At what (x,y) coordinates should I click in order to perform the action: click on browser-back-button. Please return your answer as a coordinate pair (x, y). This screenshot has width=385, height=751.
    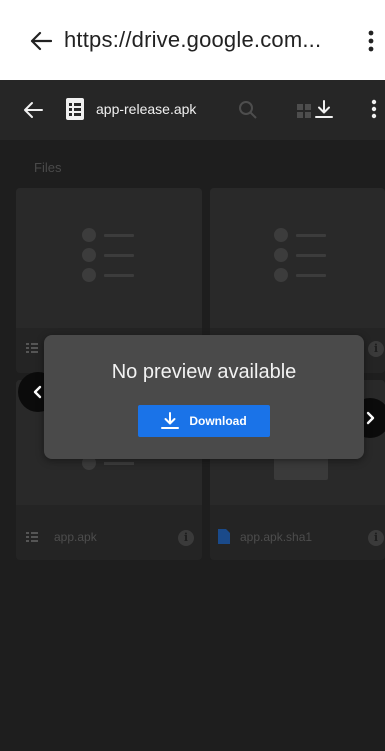
    Looking at the image, I should click on (41, 41).